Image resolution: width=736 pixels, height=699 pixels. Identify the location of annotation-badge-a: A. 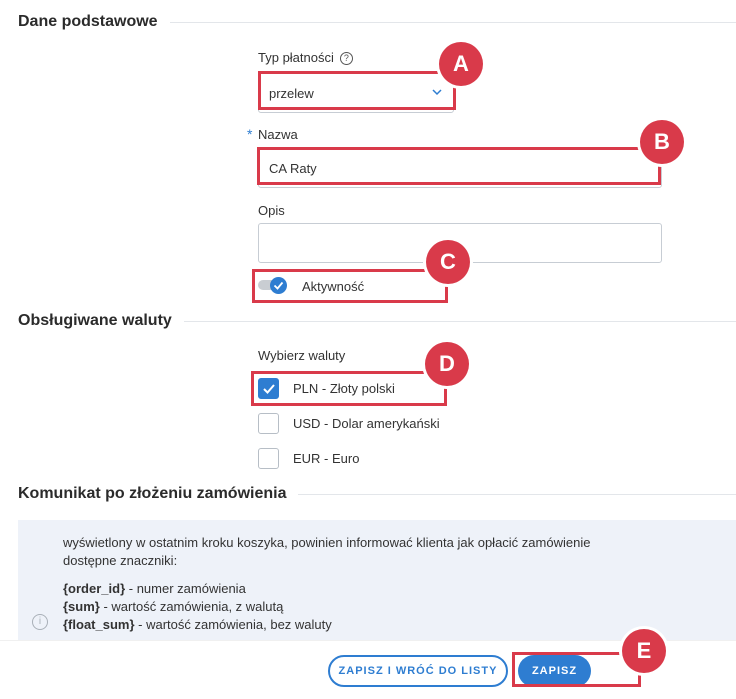
(461, 64).